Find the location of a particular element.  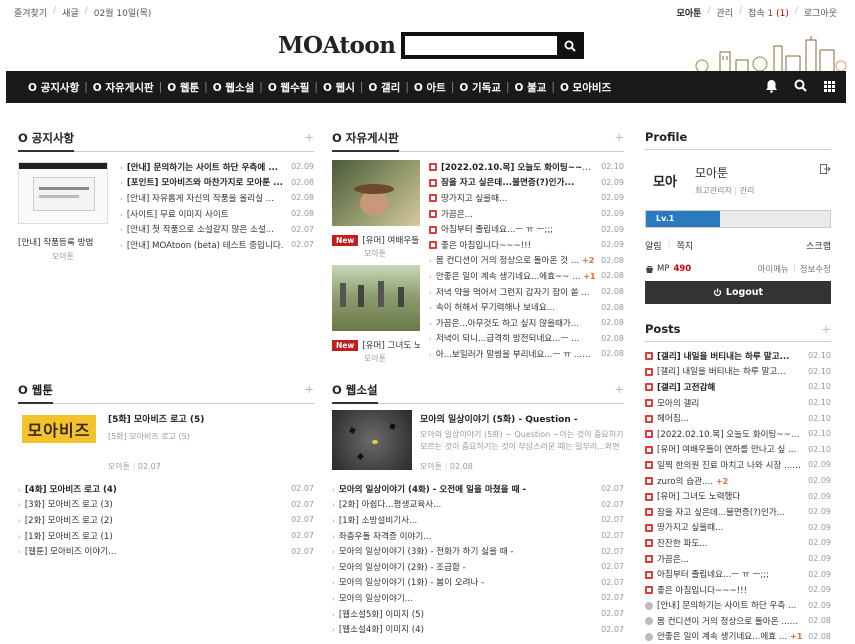

nav-item: O 모아비즈 is located at coordinates (585, 87).